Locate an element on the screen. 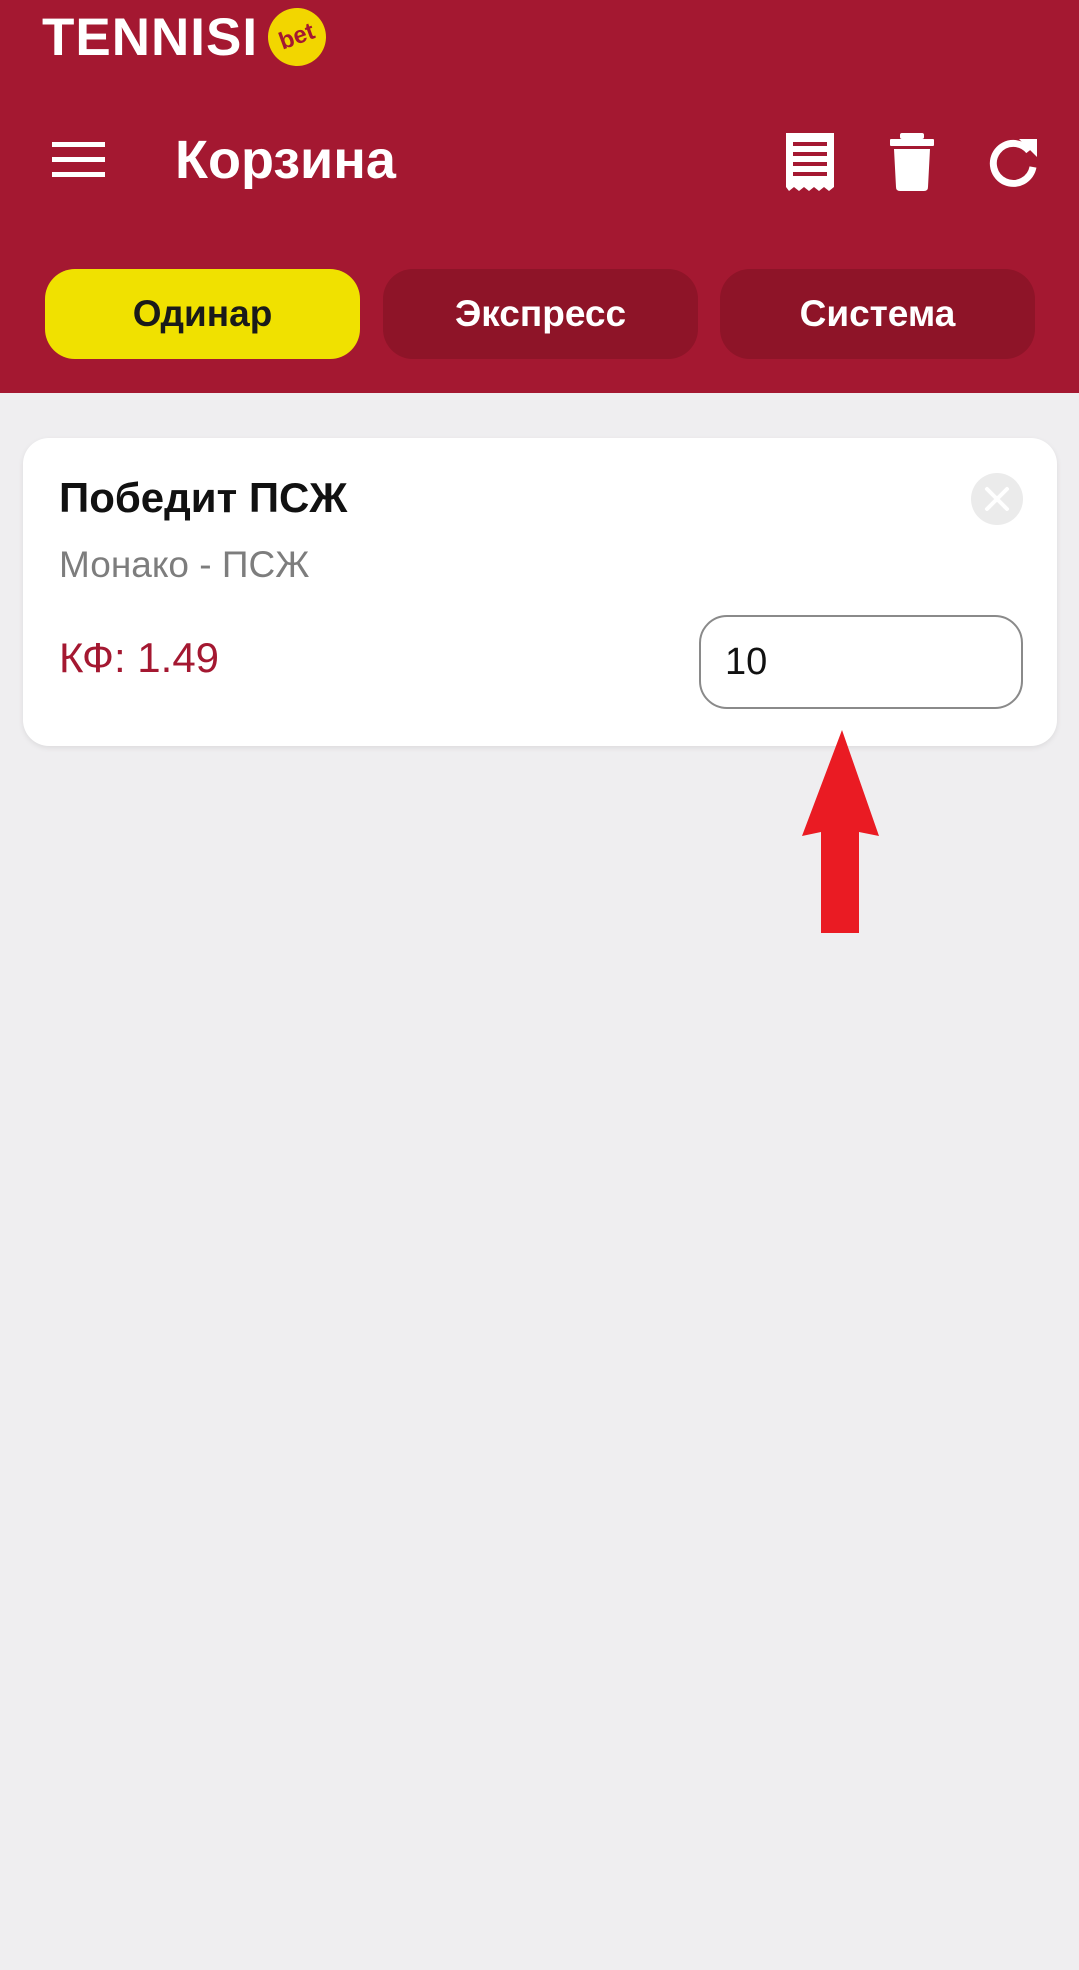 The image size is (1079, 1970). remove-bet-button is located at coordinates (997, 499).